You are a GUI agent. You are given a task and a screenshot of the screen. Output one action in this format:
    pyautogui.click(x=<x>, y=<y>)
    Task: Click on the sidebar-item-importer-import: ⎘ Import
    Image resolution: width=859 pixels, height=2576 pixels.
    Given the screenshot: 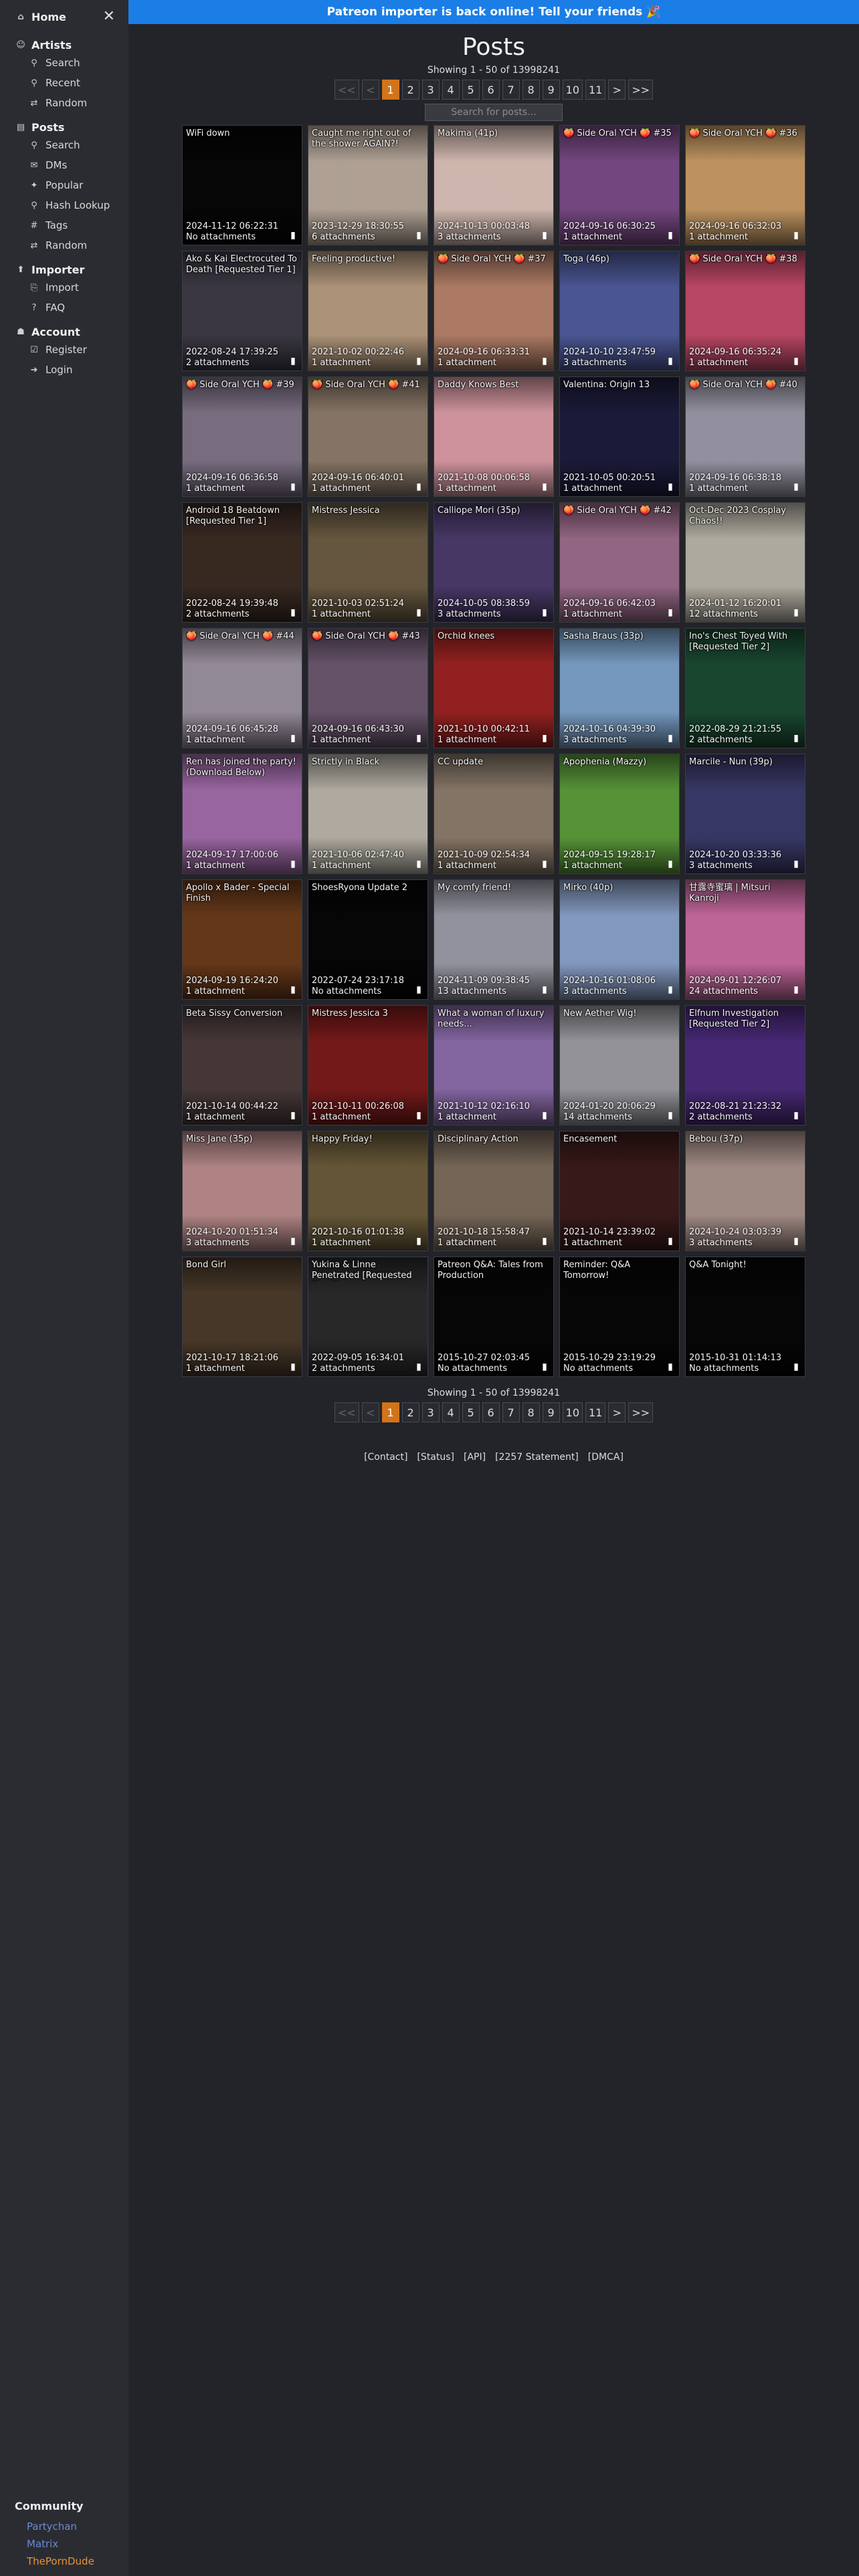 What is the action you would take?
    pyautogui.click(x=64, y=288)
    